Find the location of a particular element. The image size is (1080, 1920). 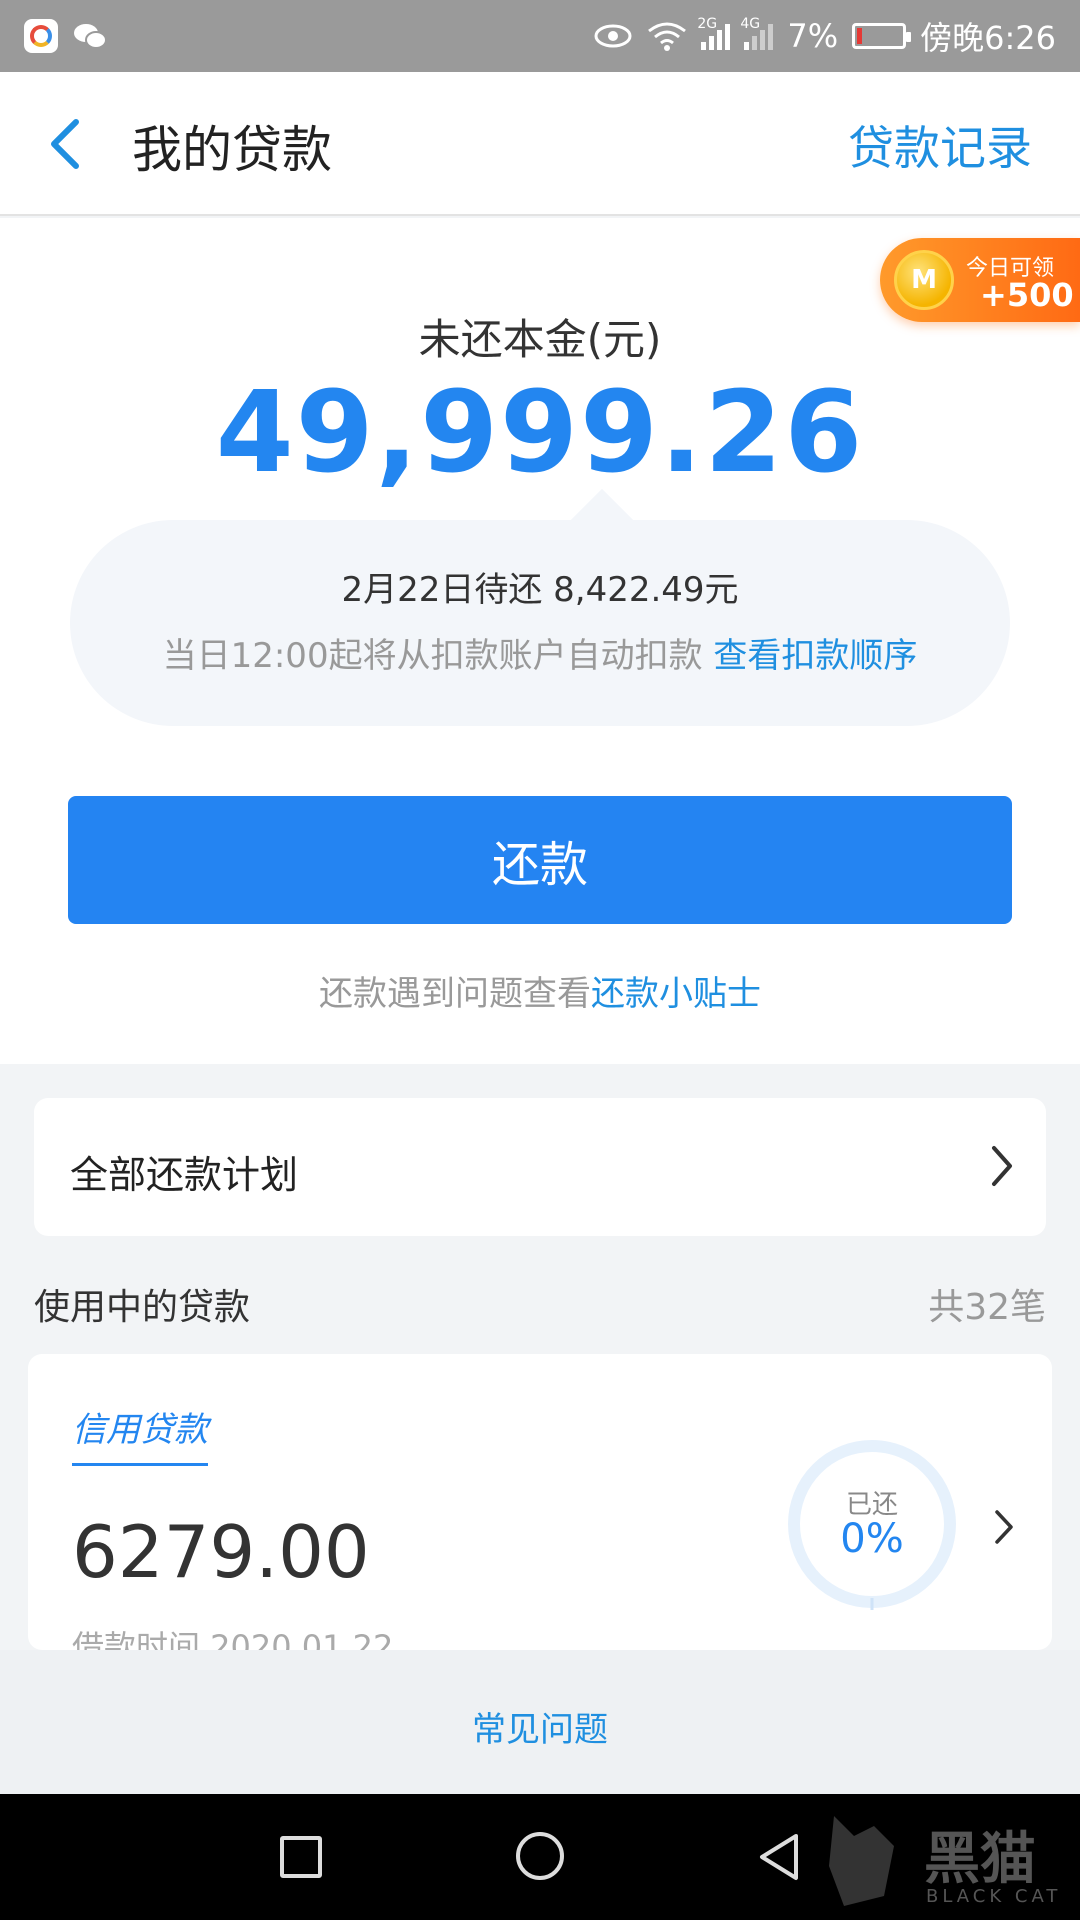

loan-type: 信用贷款 is located at coordinates (140, 1434).